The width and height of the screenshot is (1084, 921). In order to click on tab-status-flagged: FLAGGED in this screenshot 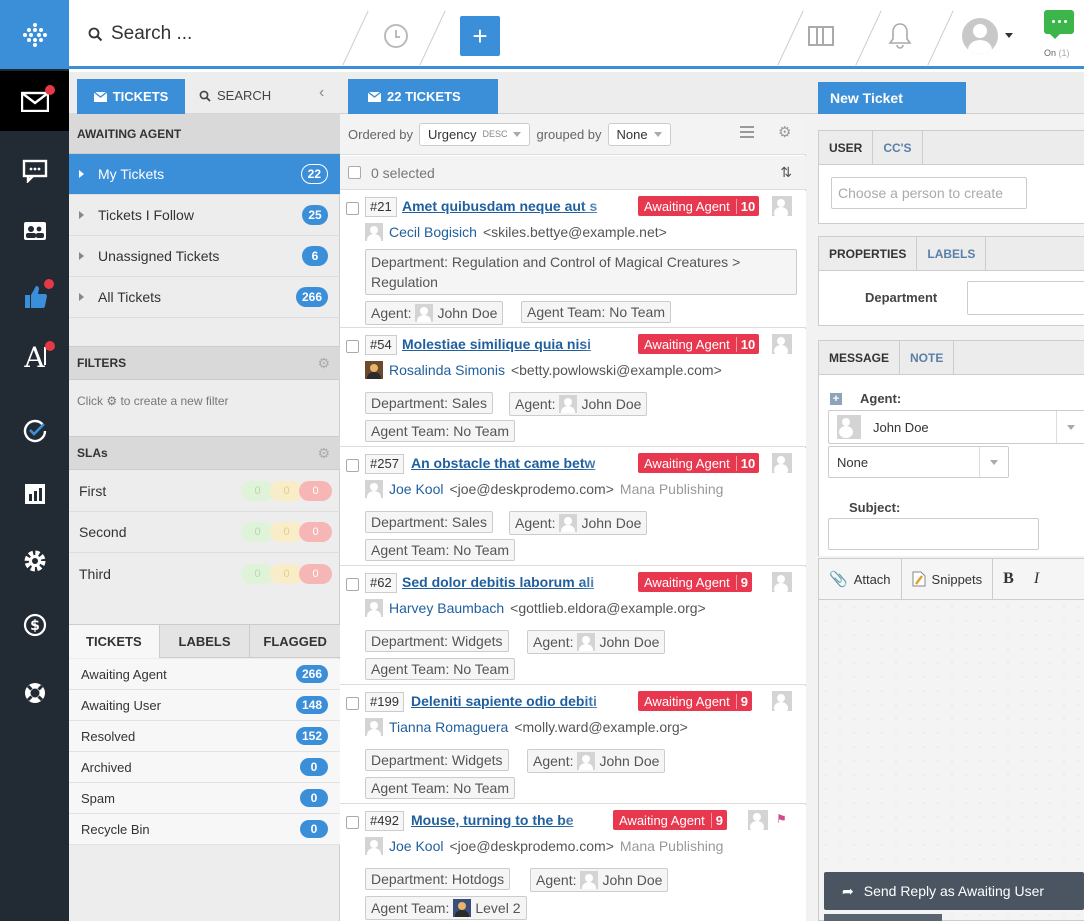, I will do `click(295, 641)`.